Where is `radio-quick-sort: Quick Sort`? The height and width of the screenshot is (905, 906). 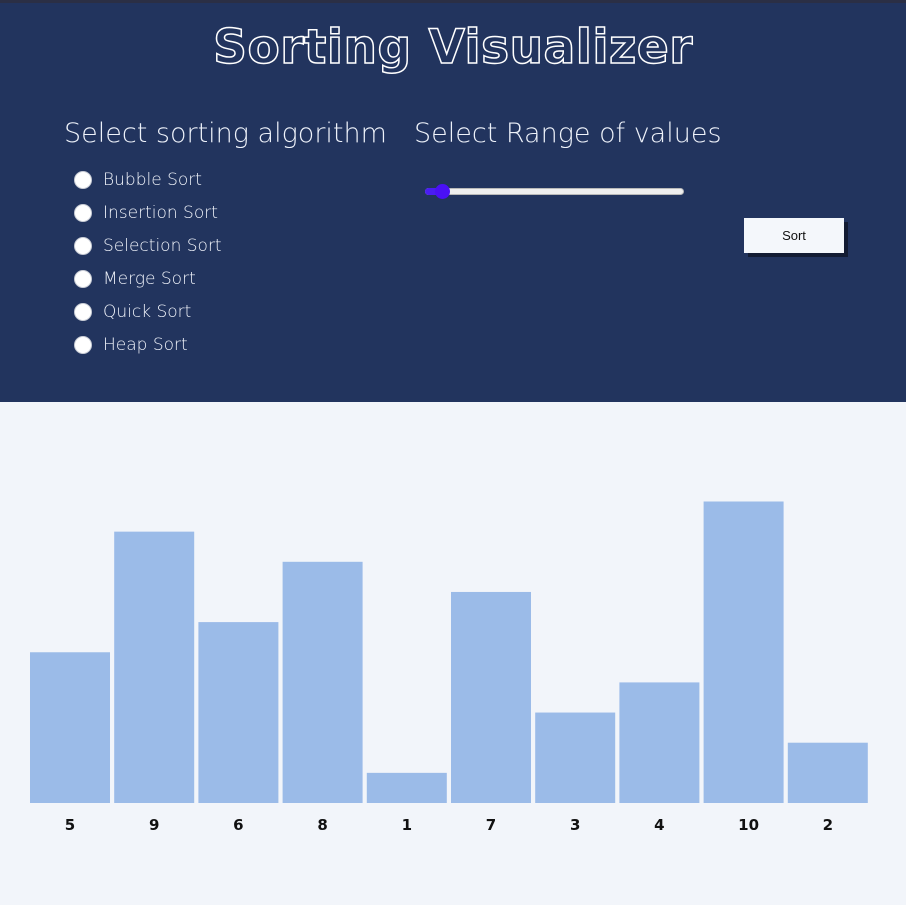 radio-quick-sort: Quick Sort is located at coordinates (132, 312).